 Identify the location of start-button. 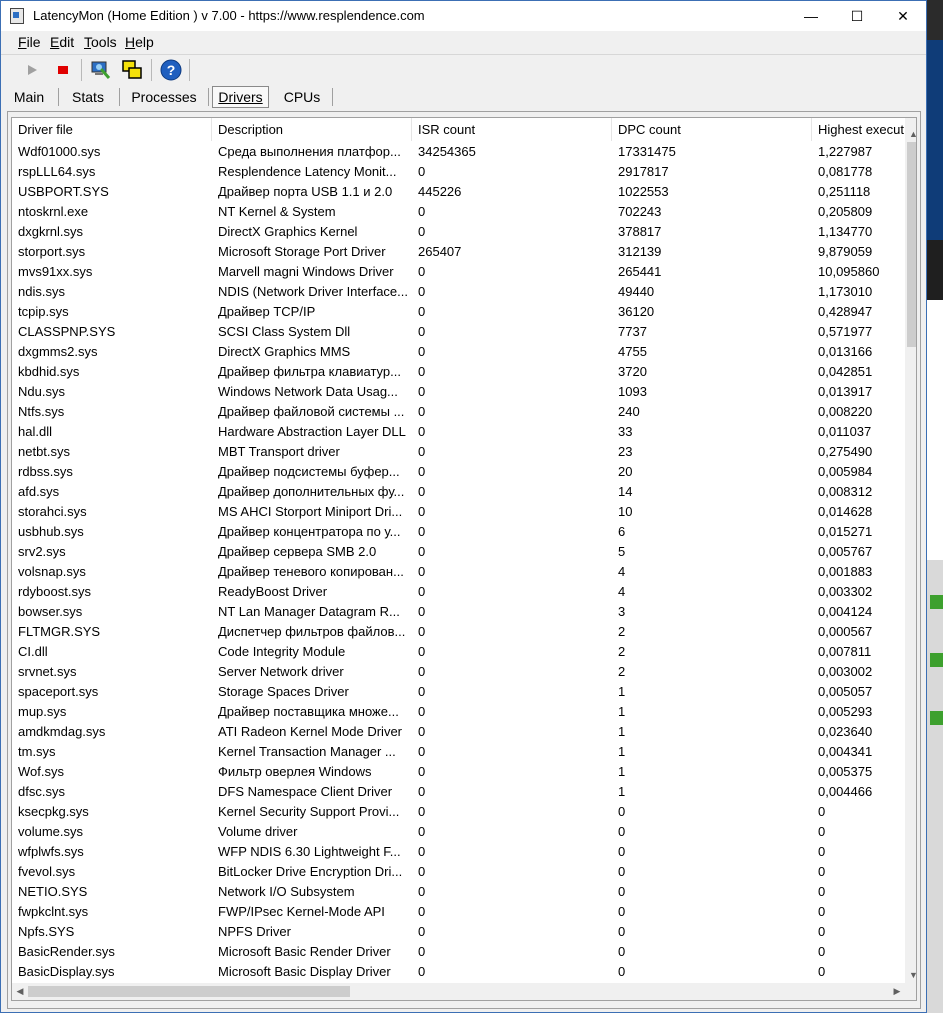
(32, 70).